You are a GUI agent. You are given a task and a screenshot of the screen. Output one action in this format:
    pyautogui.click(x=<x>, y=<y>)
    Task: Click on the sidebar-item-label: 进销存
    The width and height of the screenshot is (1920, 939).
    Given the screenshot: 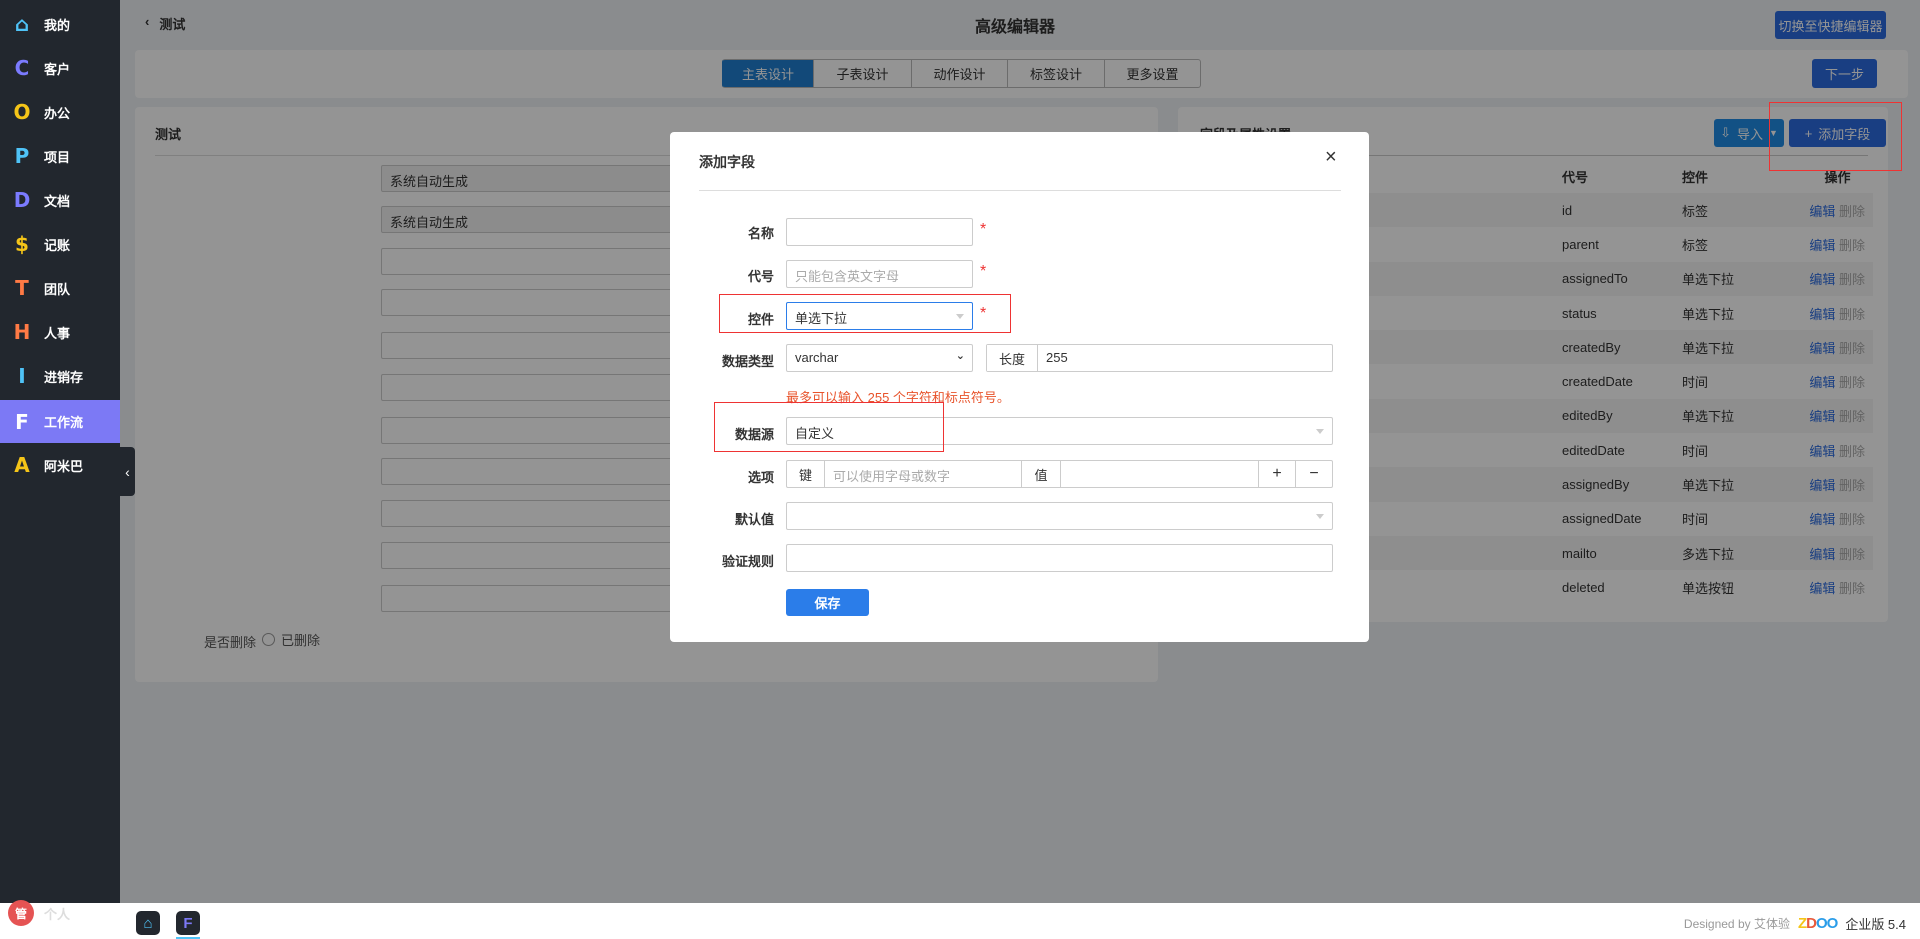 What is the action you would take?
    pyautogui.click(x=64, y=377)
    